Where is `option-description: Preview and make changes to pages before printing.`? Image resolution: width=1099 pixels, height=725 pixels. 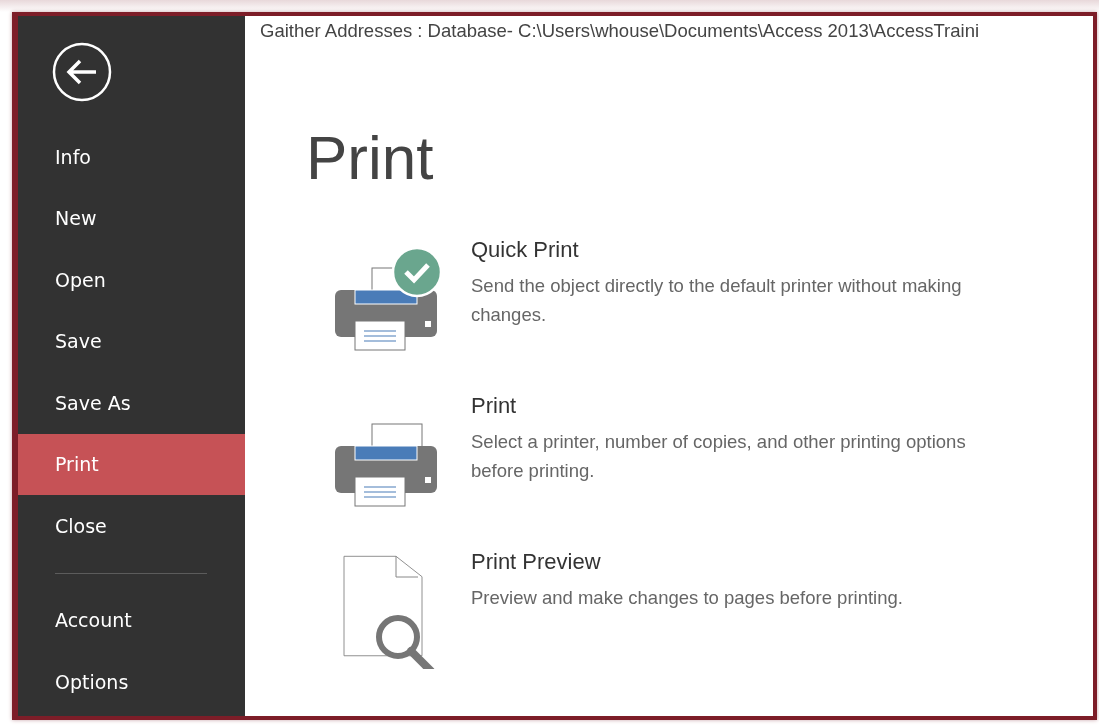 option-description: Preview and make changes to pages before printing. is located at coordinates (687, 598).